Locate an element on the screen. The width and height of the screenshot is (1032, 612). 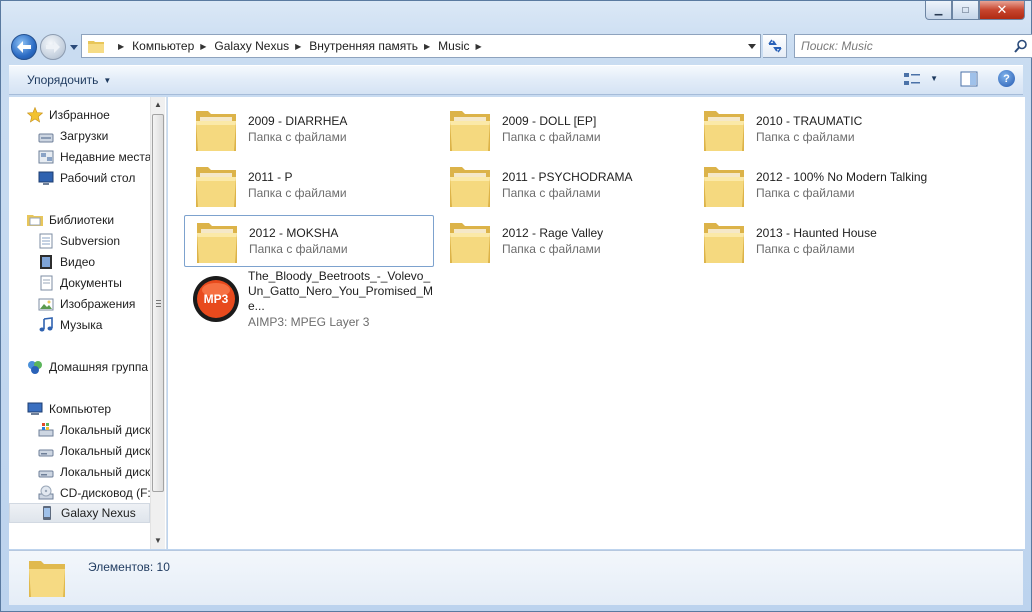
help-button: ? is located at coordinates (1006, 78).